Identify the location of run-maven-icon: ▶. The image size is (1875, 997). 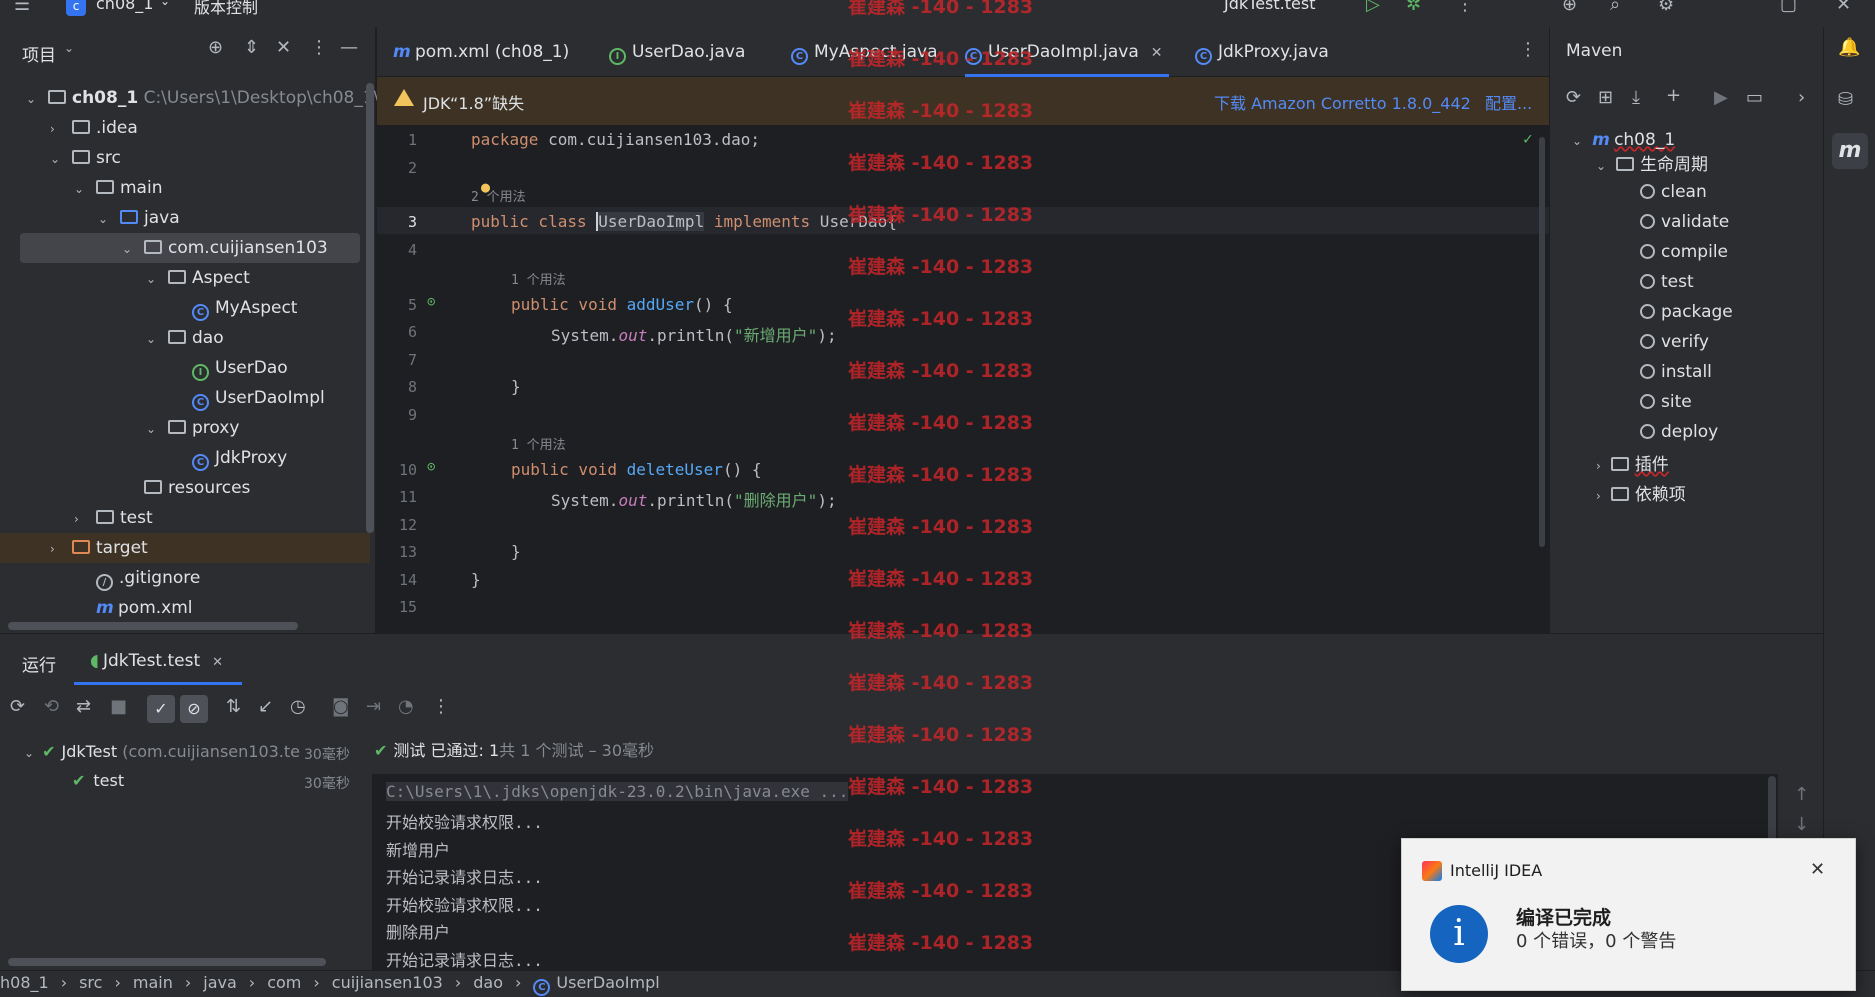
(1721, 97).